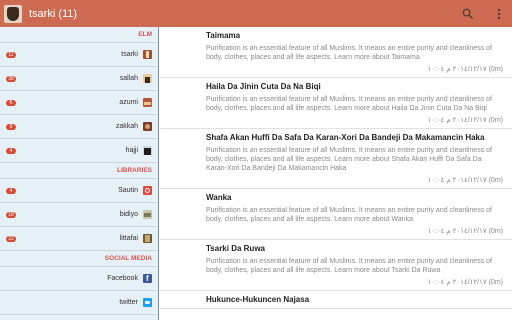 The height and width of the screenshot is (320, 512). I want to click on drawer-item-bidiyo: 18 bidiyo, so click(79, 215).